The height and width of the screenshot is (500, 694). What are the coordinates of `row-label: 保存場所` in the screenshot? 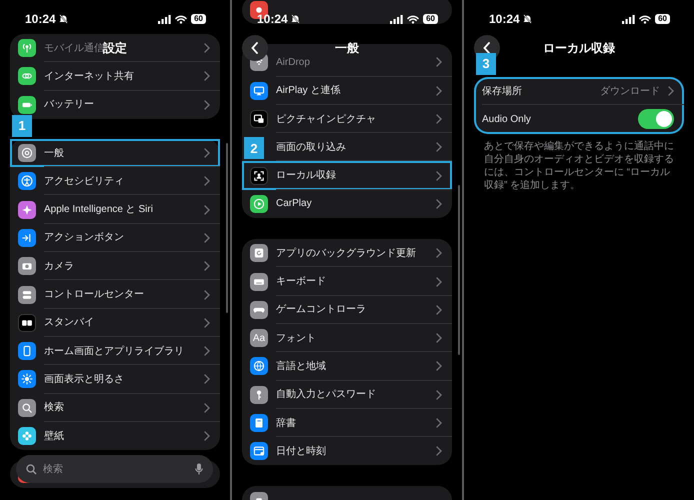 It's located at (502, 91).